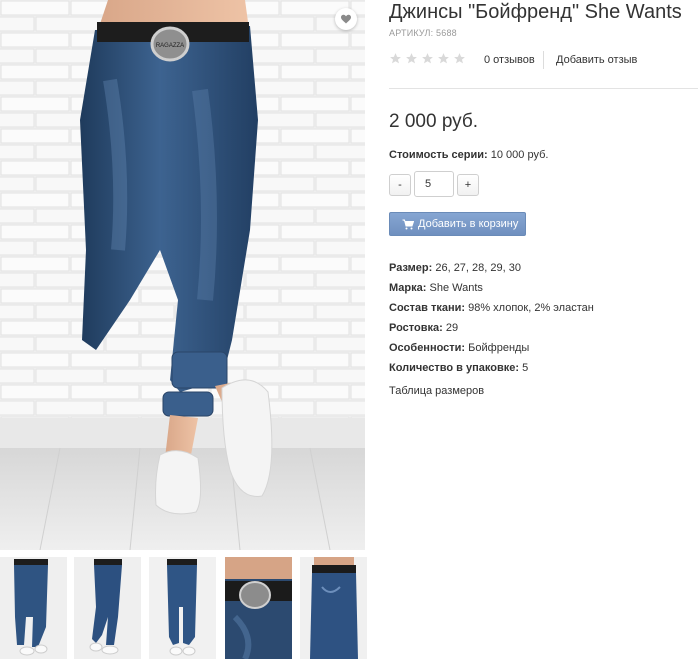  What do you see at coordinates (170, 46) in the screenshot?
I see `belt-buckle-text: RAGAZZA` at bounding box center [170, 46].